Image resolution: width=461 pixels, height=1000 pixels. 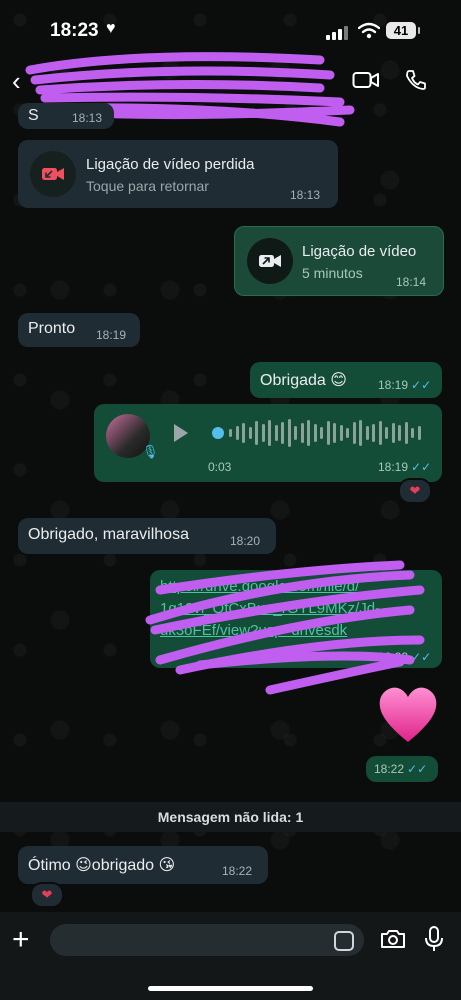 I want to click on outgoing-video-call-icon, so click(x=270, y=261).